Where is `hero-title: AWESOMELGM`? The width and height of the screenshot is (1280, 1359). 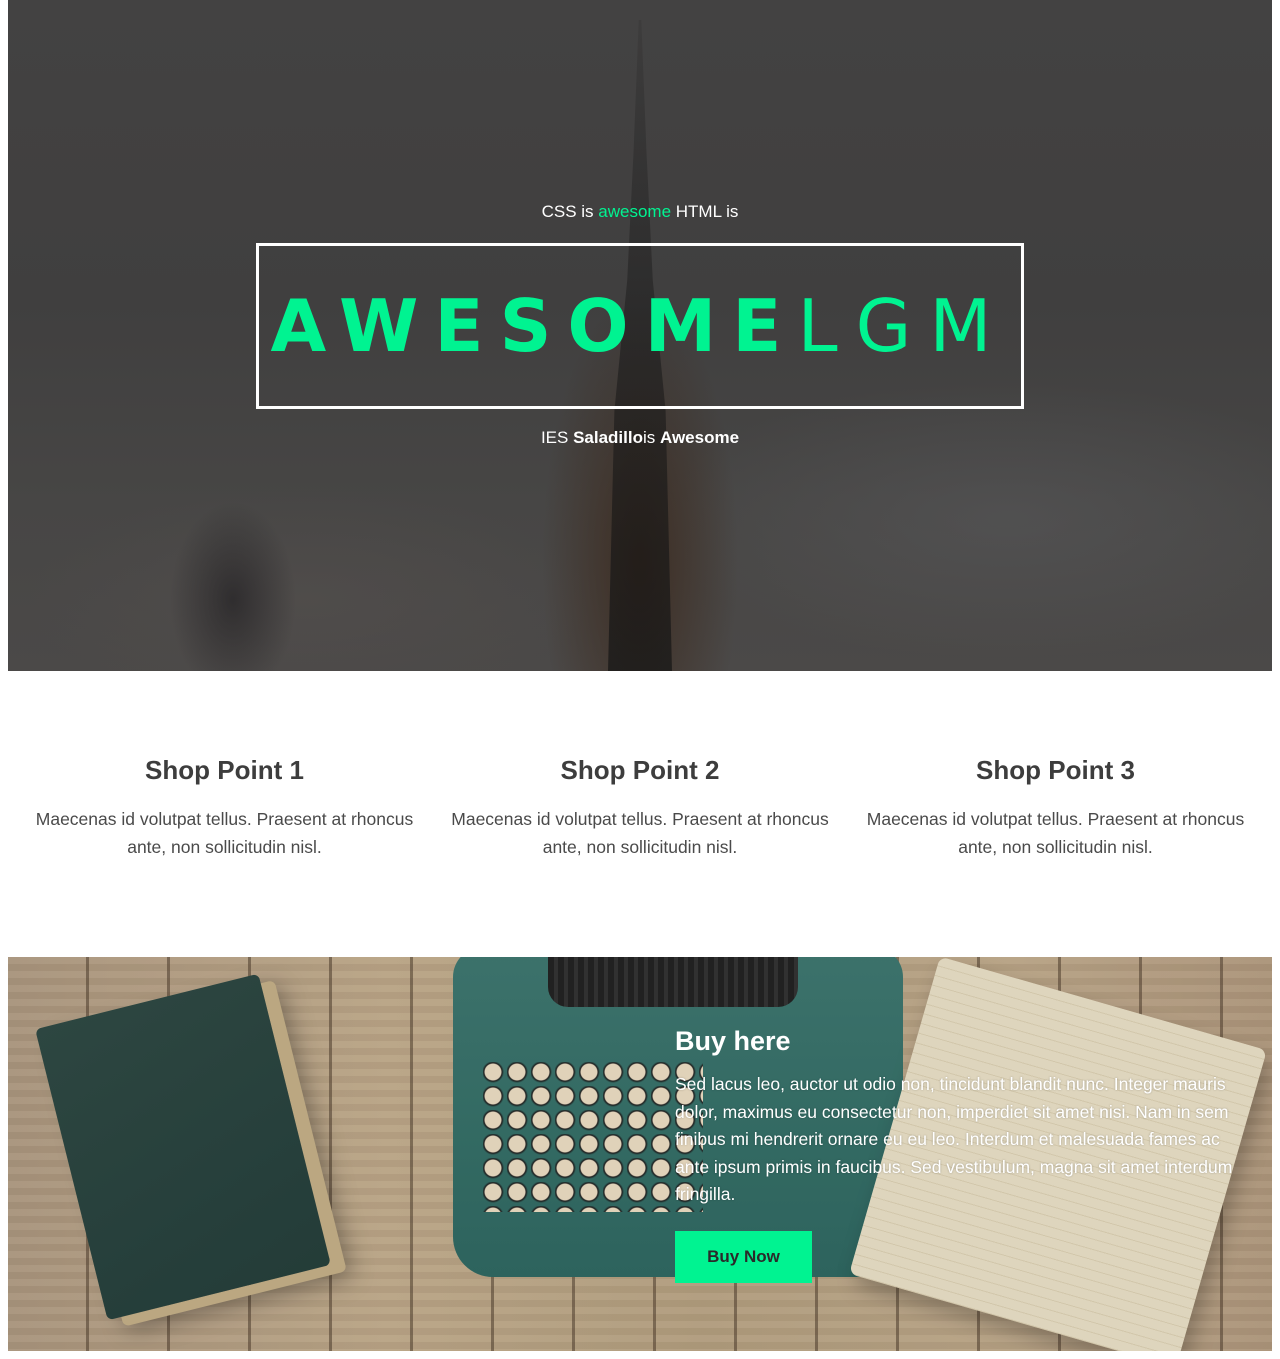 hero-title: AWESOMELGM is located at coordinates (639, 326).